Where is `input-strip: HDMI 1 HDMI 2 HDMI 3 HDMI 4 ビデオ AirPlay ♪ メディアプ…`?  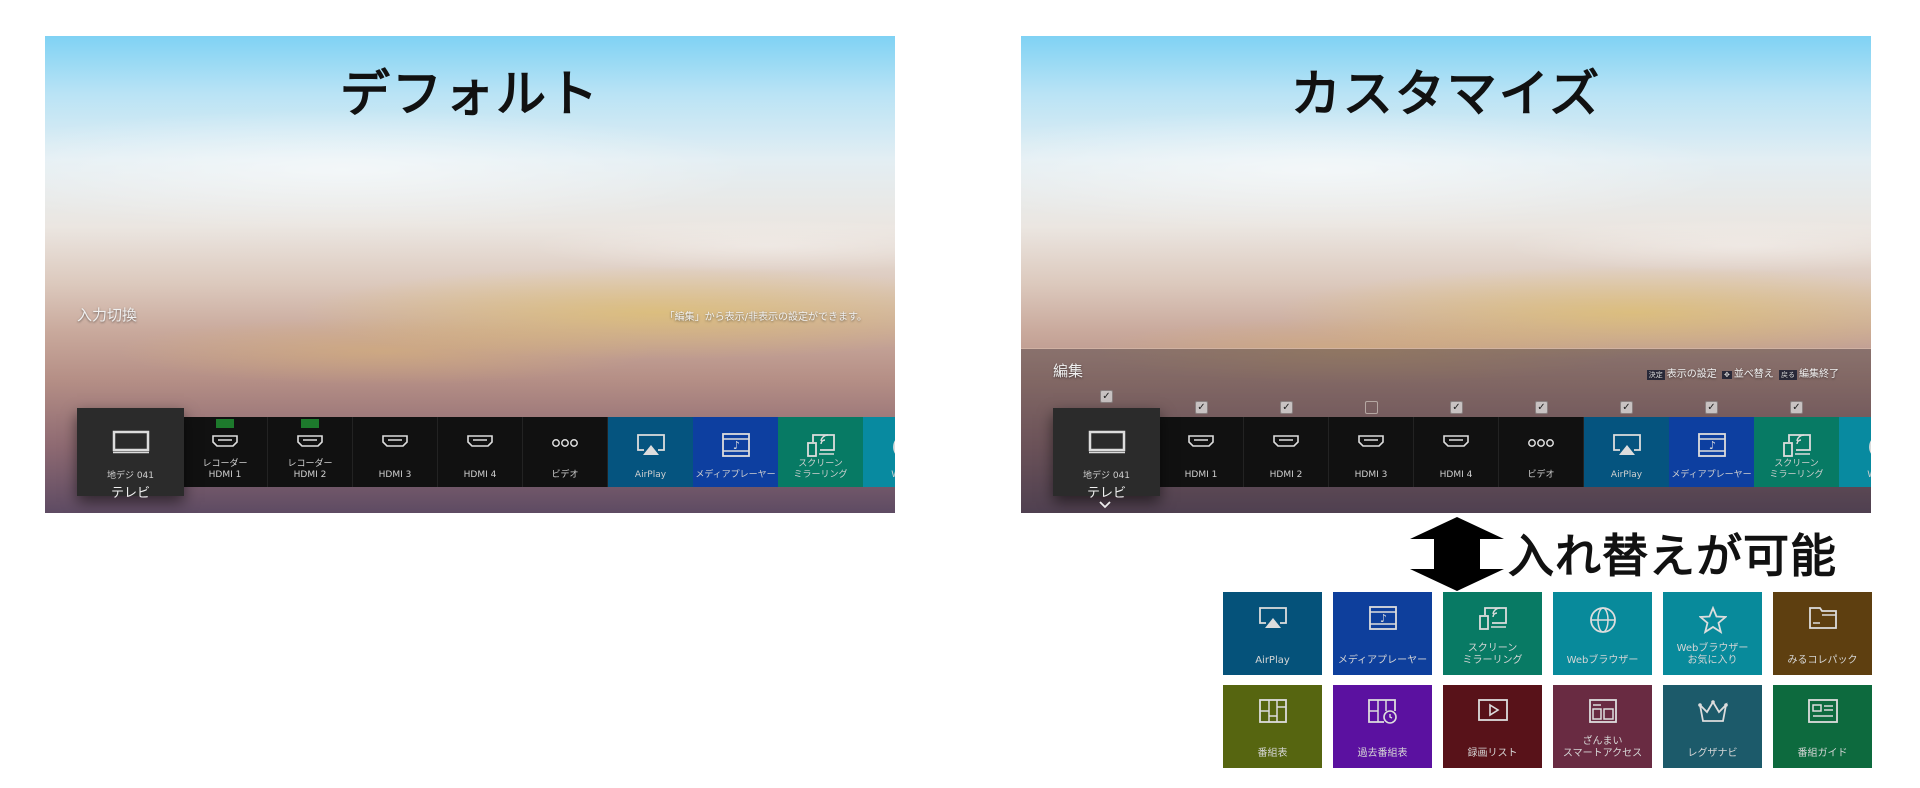
input-strip: HDMI 1 HDMI 2 HDMI 3 HDMI 4 ビデオ AirPlay ♪ メディアプ… is located at coordinates (1515, 452).